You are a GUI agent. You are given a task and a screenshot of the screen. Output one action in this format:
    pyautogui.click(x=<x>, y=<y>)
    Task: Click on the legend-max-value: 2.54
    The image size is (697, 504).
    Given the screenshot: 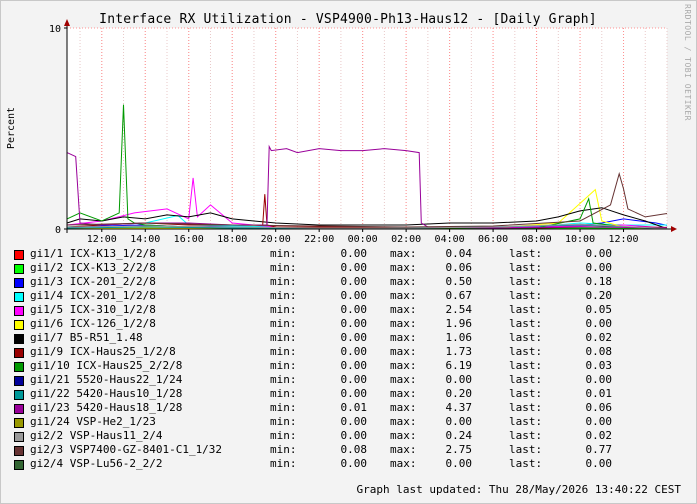 What is the action you would take?
    pyautogui.click(x=459, y=309)
    